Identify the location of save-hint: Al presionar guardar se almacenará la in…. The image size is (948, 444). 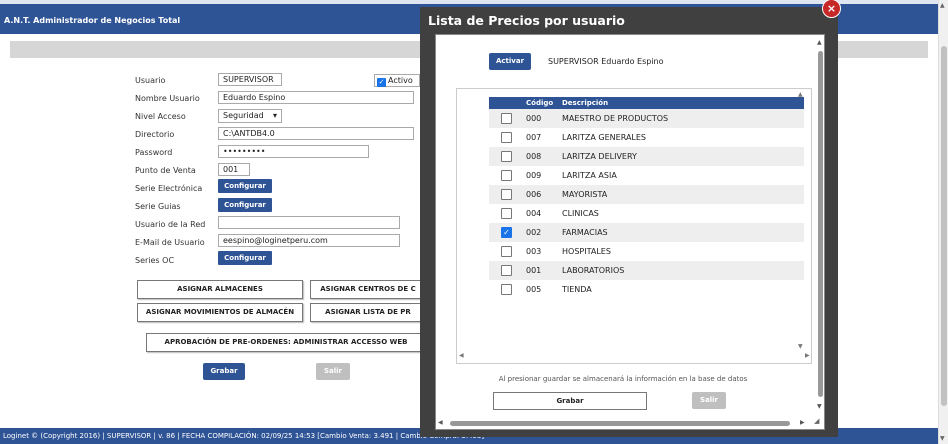
(623, 379).